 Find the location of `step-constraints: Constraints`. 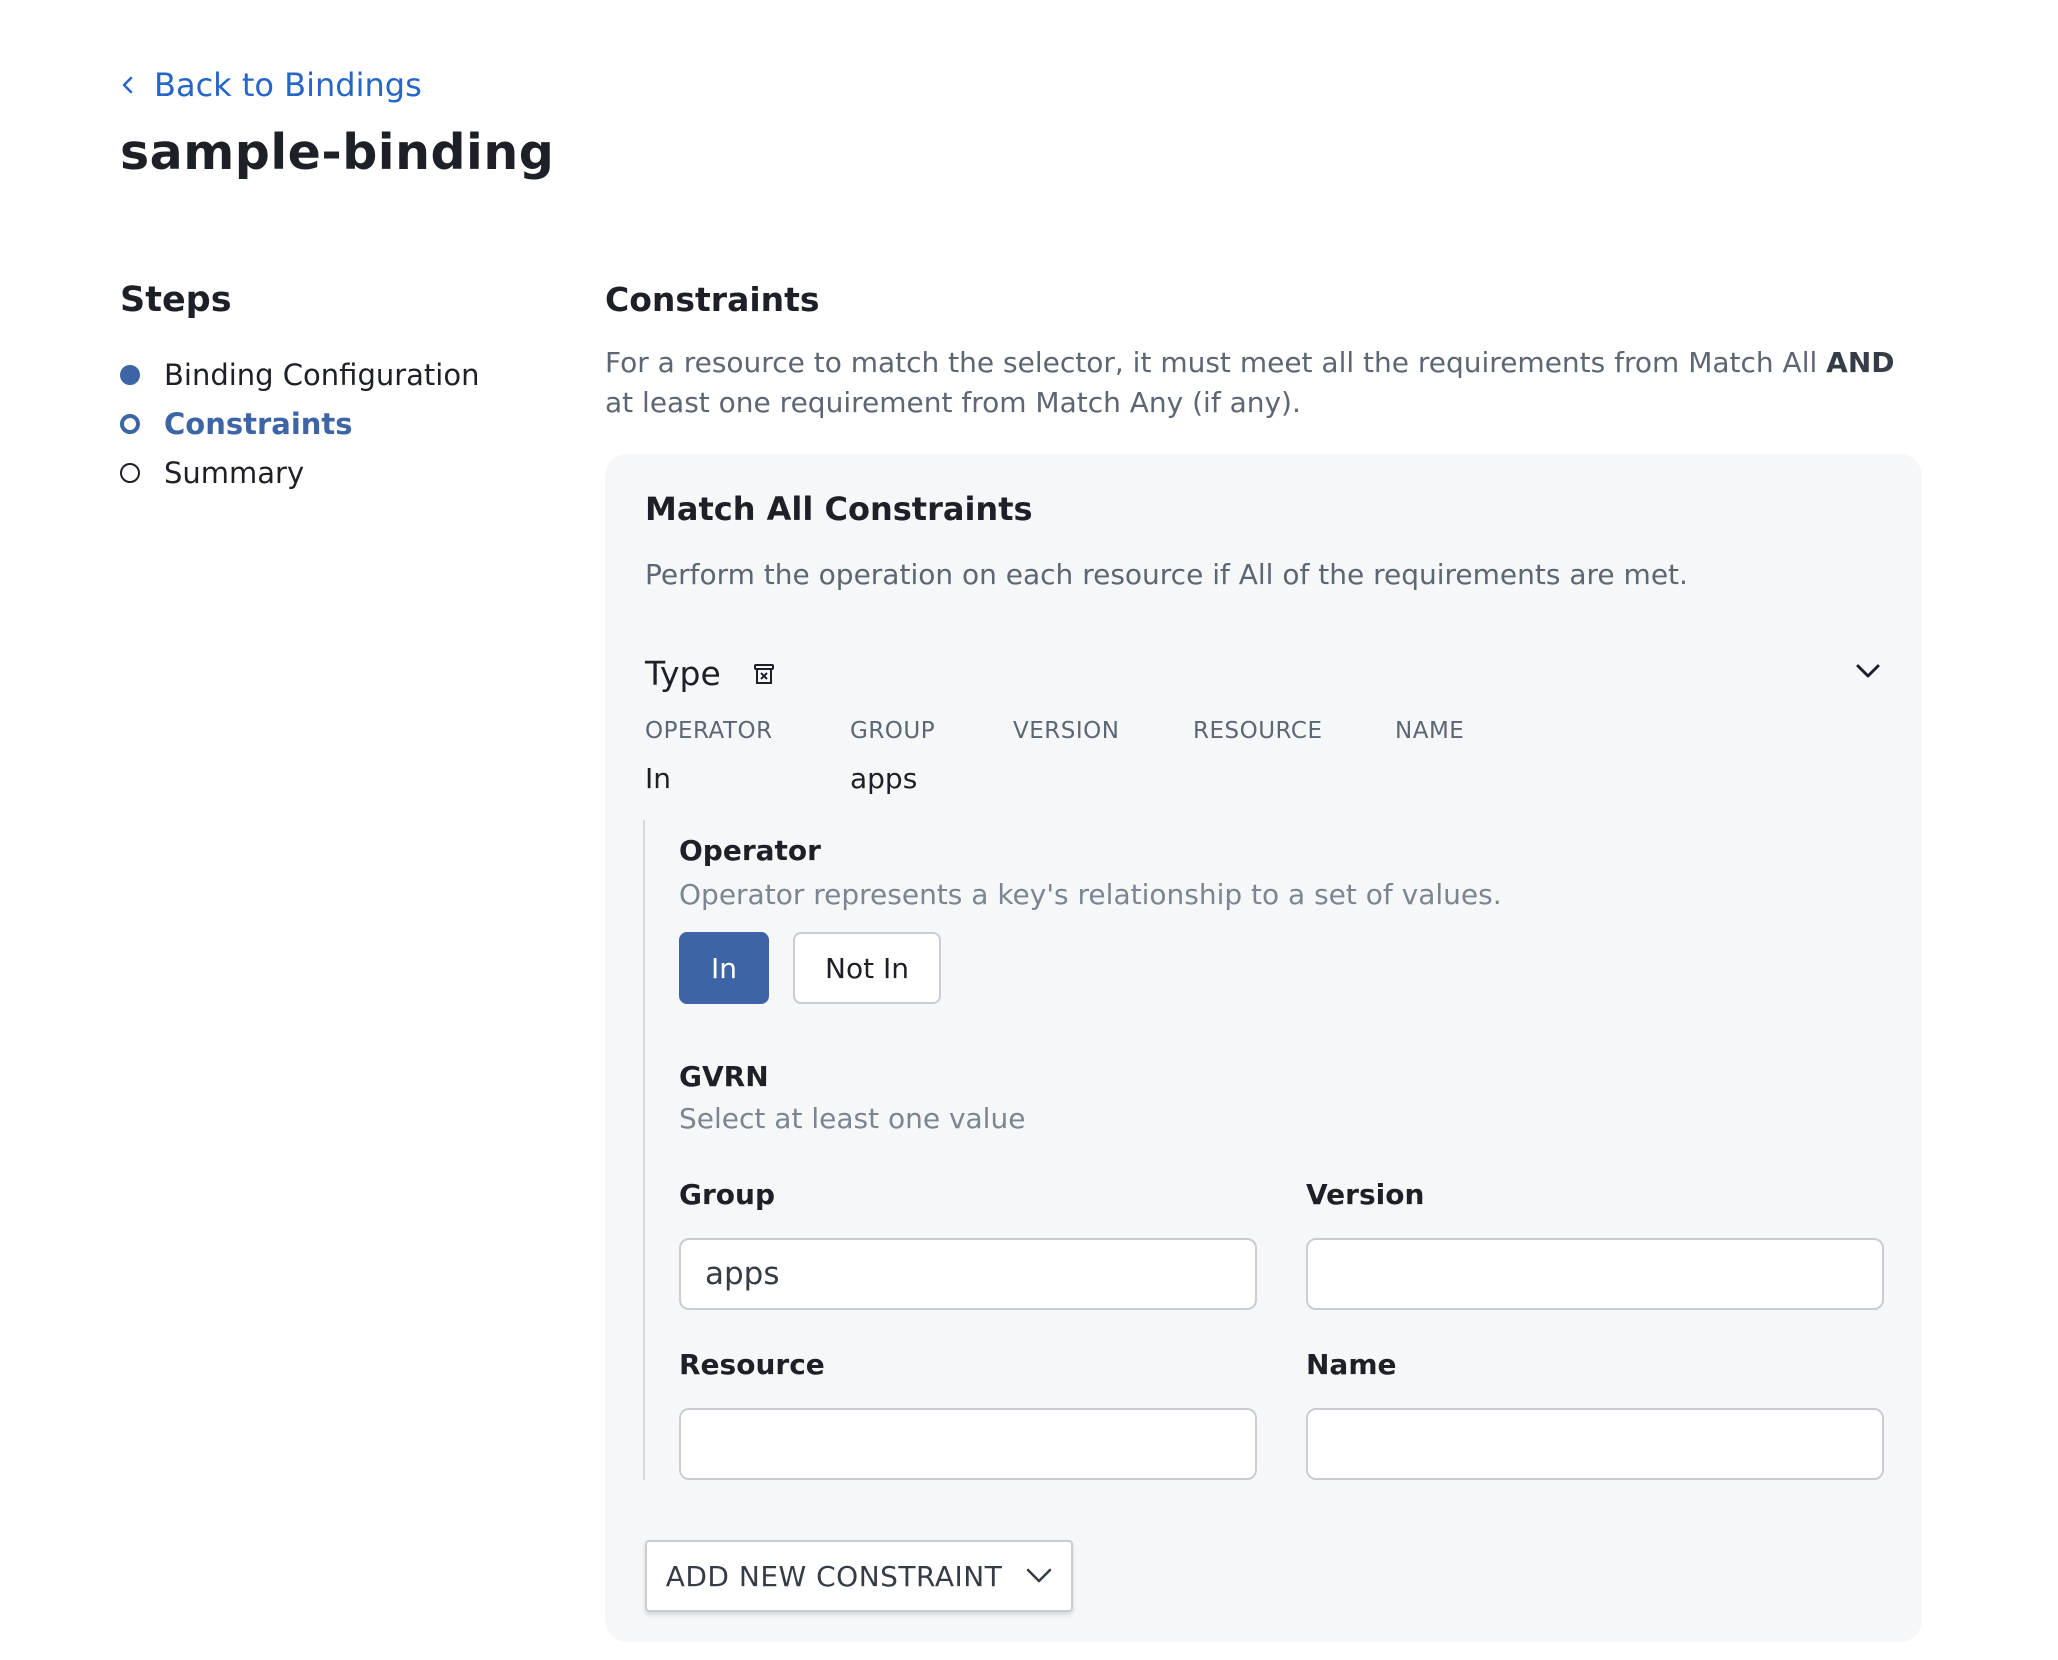

step-constraints: Constraints is located at coordinates (330, 423).